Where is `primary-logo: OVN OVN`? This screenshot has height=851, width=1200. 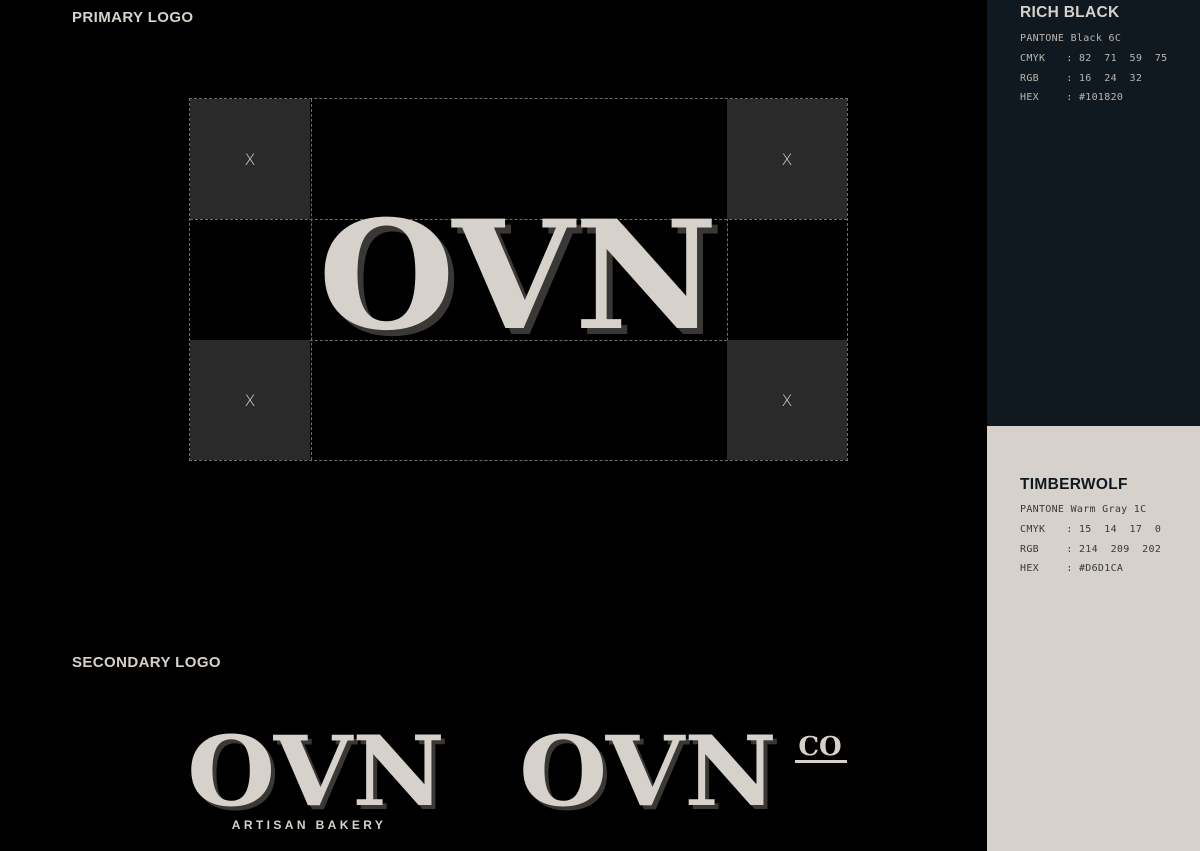 primary-logo: OVN OVN is located at coordinates (521, 279).